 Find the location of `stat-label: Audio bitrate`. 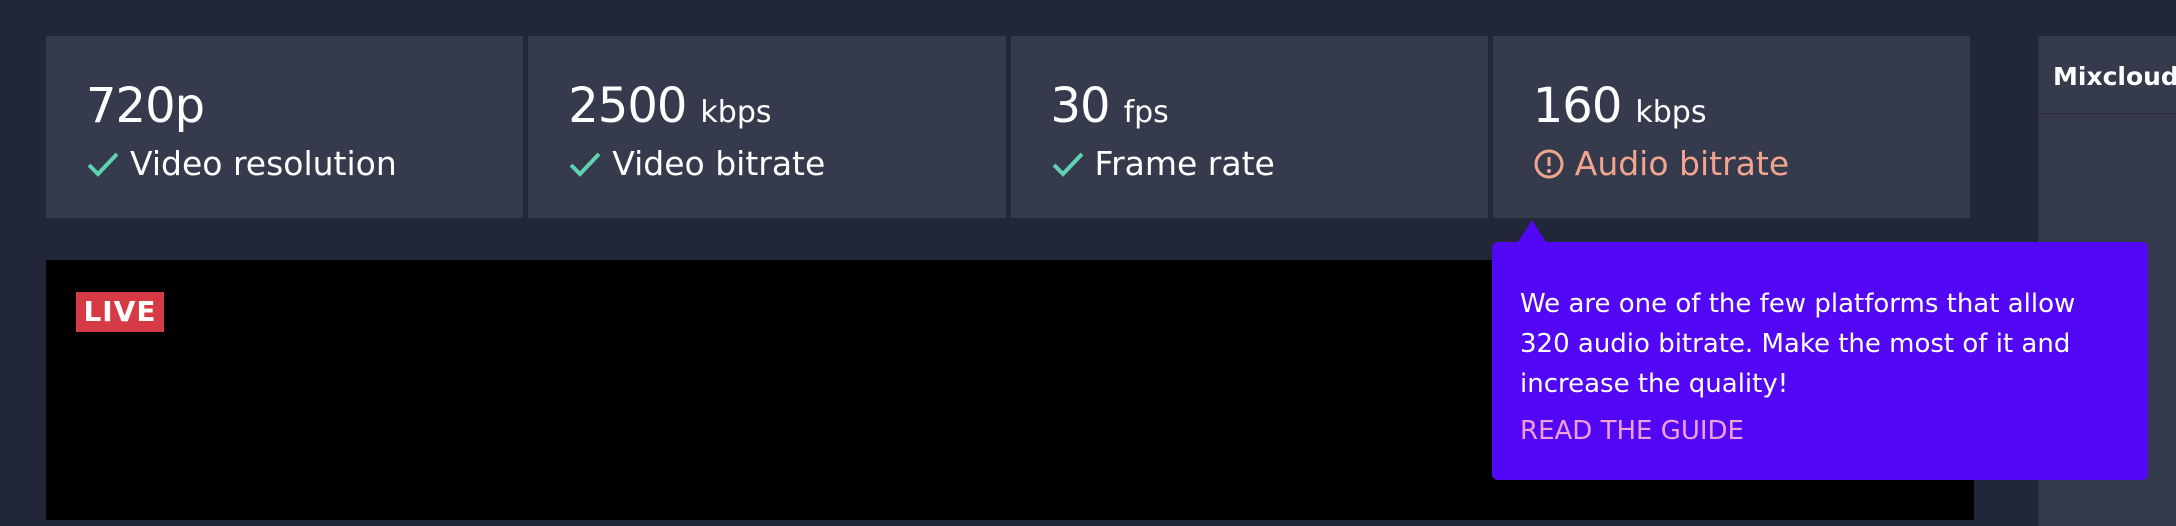

stat-label: Audio bitrate is located at coordinates (1682, 163).